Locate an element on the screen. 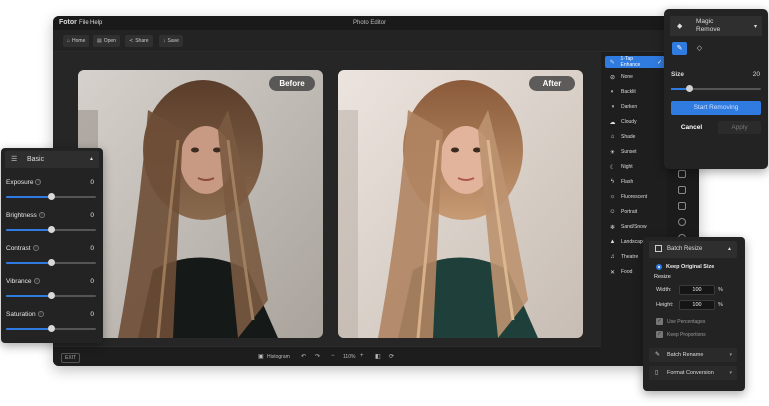  undo-icon: ↶ is located at coordinates (303, 356).